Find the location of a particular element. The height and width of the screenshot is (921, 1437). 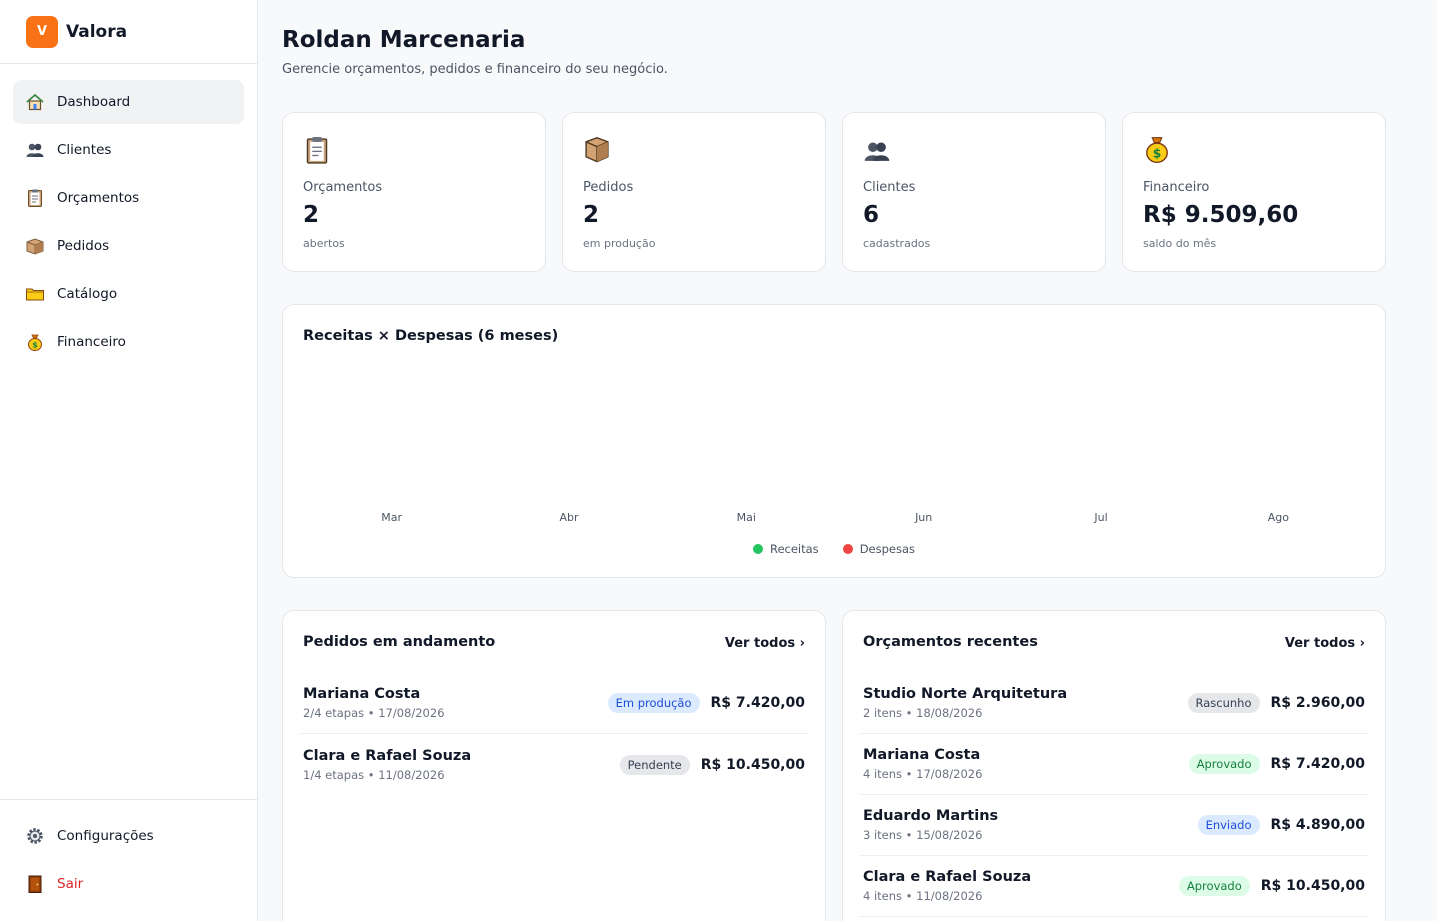

chart-legend: Receitas Despesas is located at coordinates (834, 549).